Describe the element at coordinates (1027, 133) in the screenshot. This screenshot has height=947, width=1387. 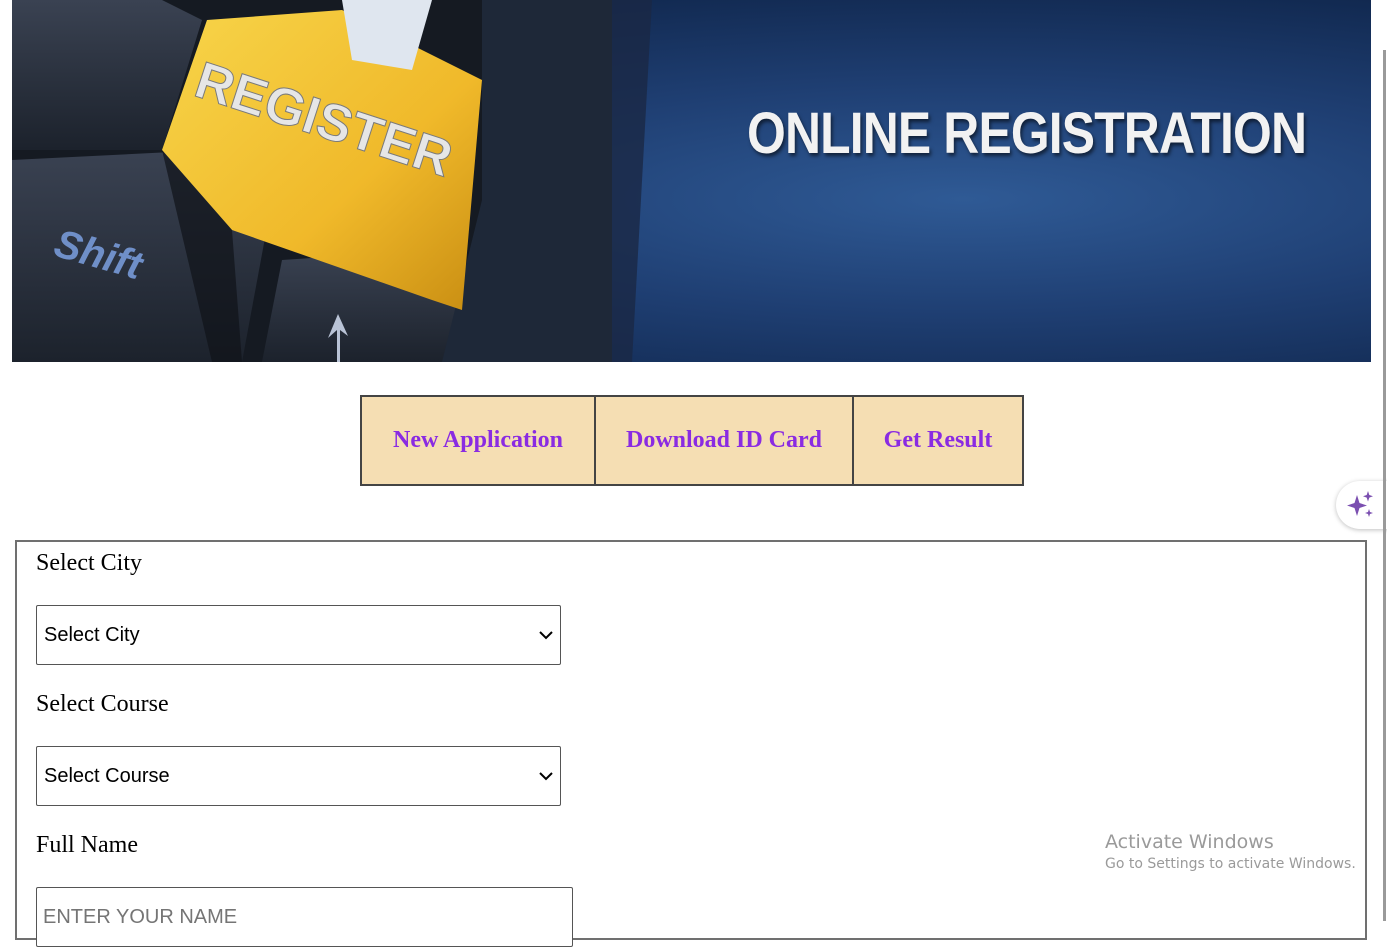
I see `banner-title: ONLINE REGISTRATION` at that location.